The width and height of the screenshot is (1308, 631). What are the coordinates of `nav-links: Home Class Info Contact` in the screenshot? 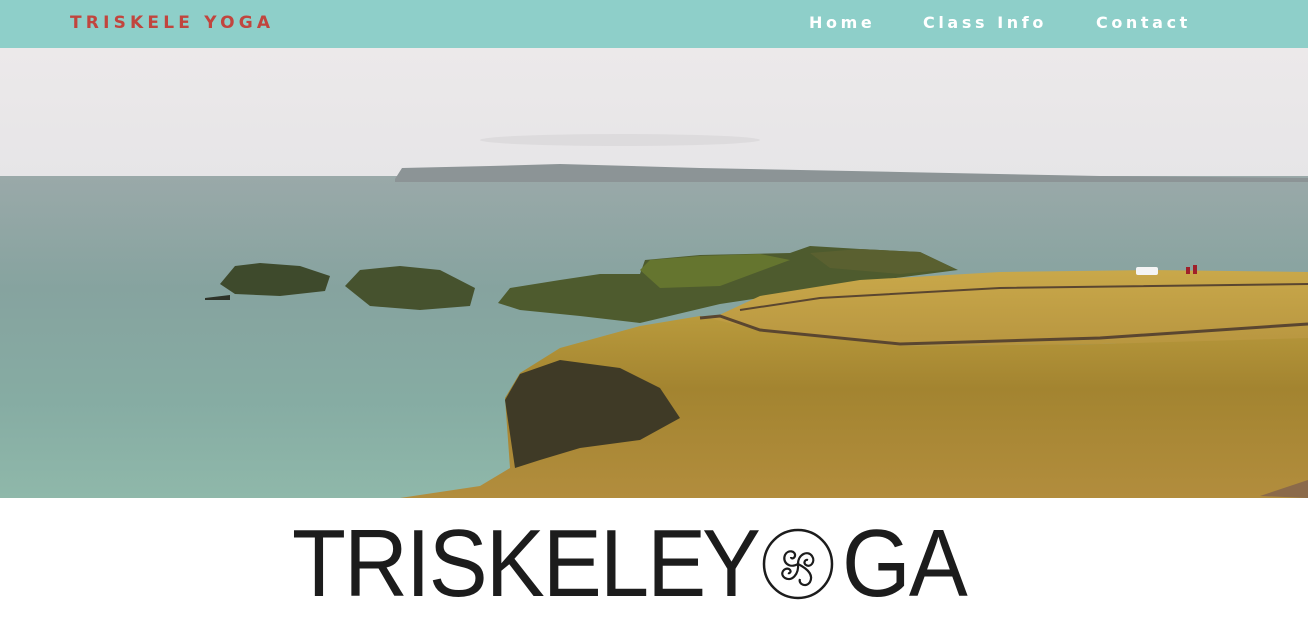 It's located at (654, 23).